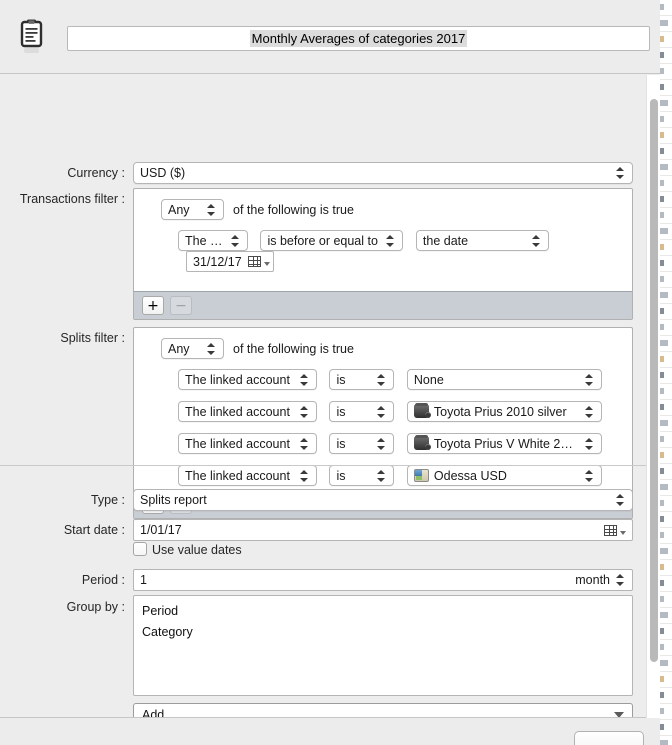 The width and height of the screenshot is (672, 745). What do you see at coordinates (293, 209) in the screenshot?
I see `transactions-match-suffix: of the following is true` at bounding box center [293, 209].